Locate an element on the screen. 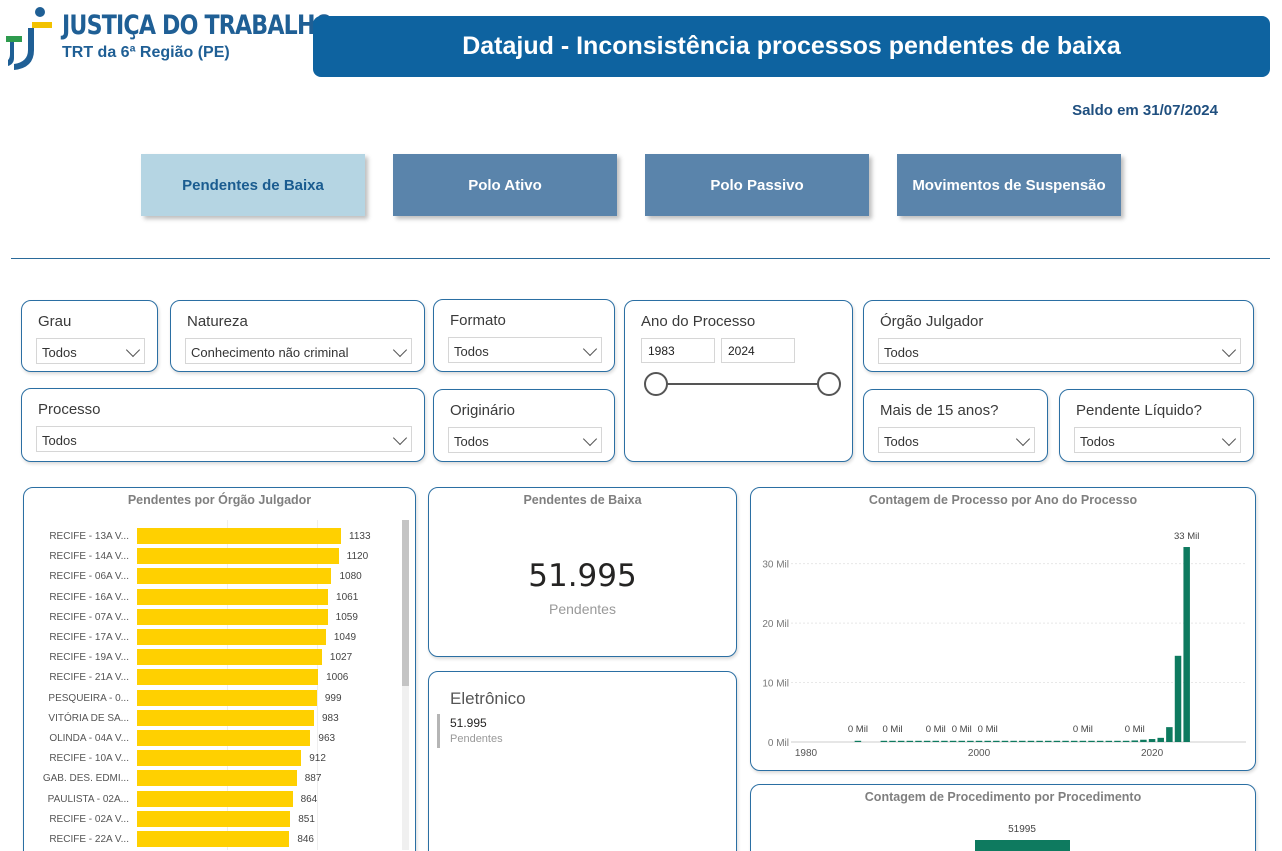 This screenshot has width=1282, height=851. kpi-card: Pendentes de Baixa 51.995 Pendentes is located at coordinates (582, 572).